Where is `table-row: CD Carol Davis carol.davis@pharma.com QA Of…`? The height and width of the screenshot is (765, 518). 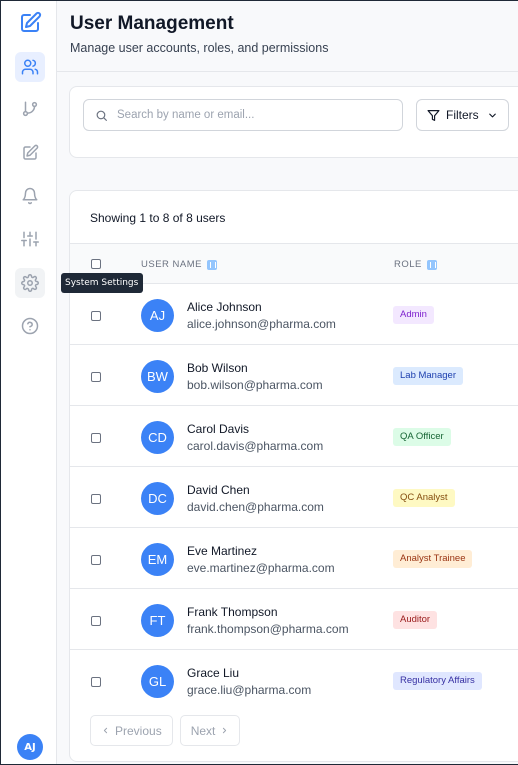 table-row: CD Carol Davis carol.davis@pharma.com QA Of… is located at coordinates (294, 436).